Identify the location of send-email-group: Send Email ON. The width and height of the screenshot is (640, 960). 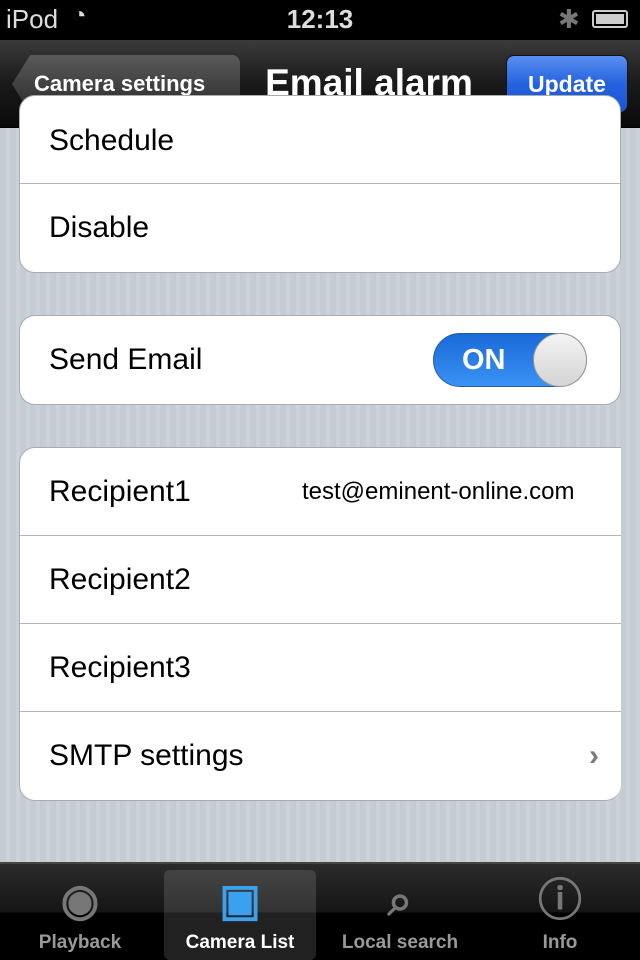
(320, 360).